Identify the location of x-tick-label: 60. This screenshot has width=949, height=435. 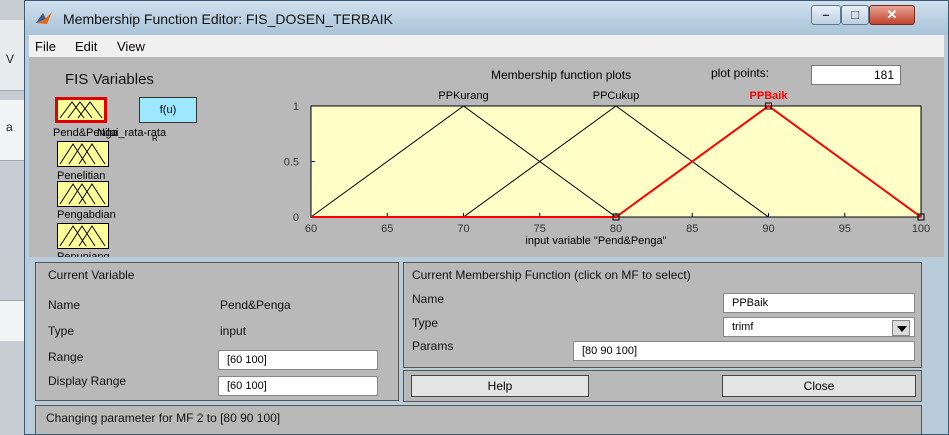
(311, 229).